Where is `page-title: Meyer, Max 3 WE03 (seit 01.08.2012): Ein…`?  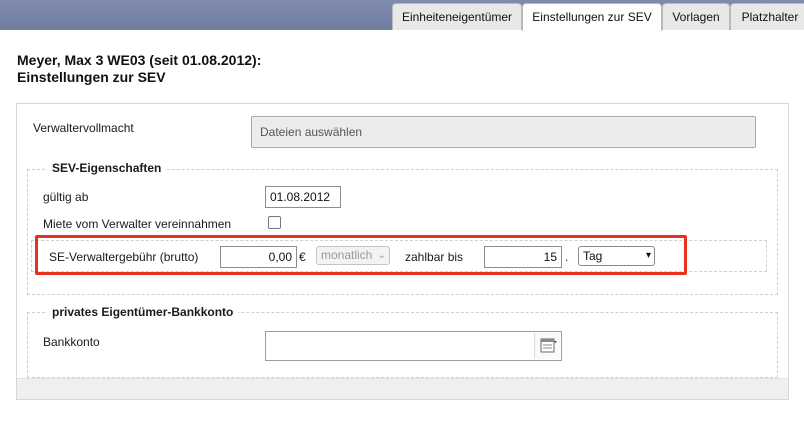 page-title: Meyer, Max 3 WE03 (seit 01.08.2012): Ein… is located at coordinates (139, 69).